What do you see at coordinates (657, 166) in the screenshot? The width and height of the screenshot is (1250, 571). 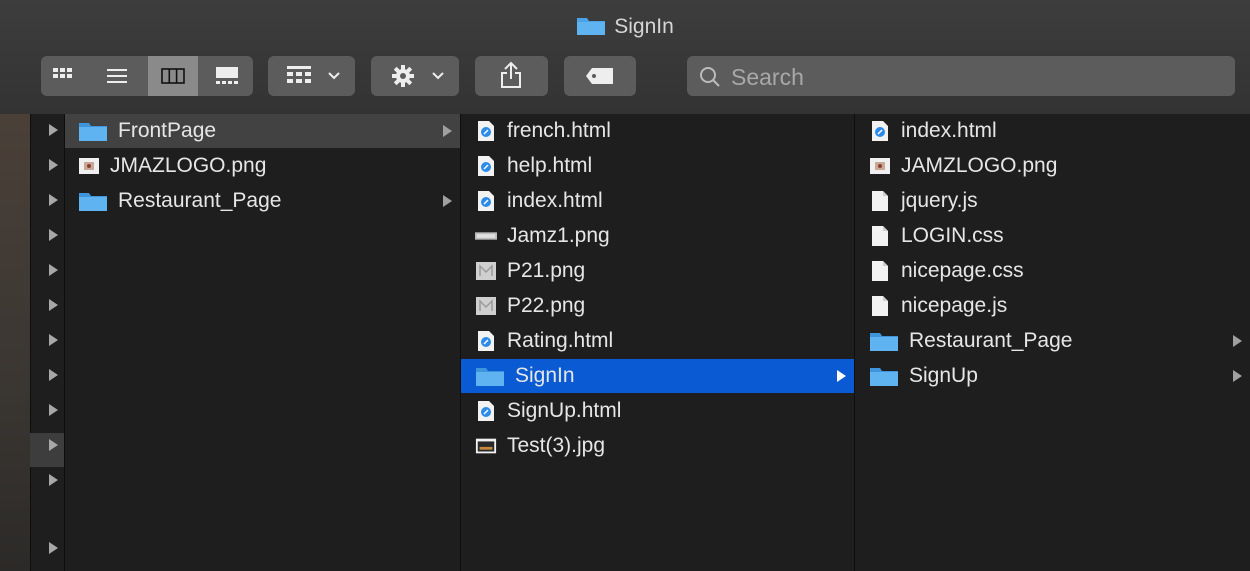 I see `file-row-help-html: help.html` at bounding box center [657, 166].